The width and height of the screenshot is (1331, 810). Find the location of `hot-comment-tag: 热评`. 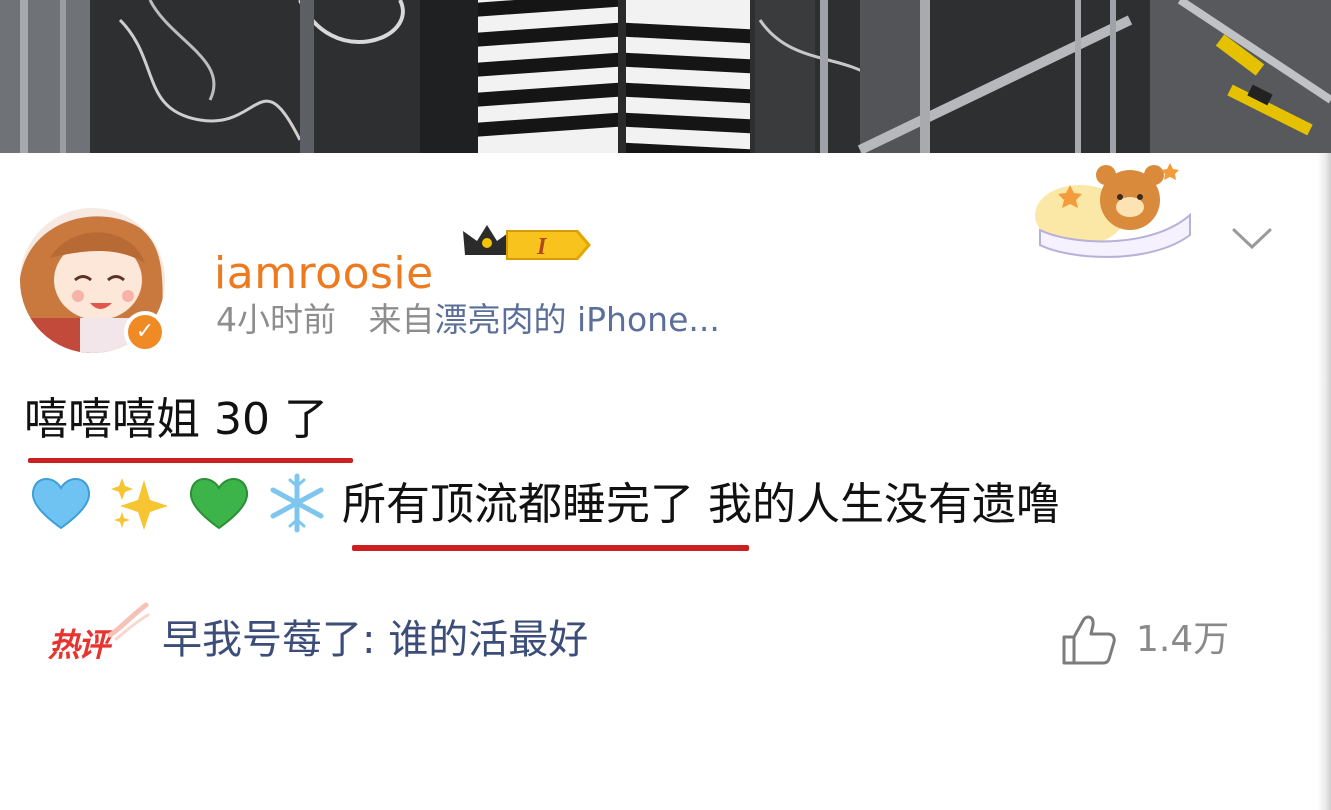

hot-comment-tag: 热评 is located at coordinates (79, 645).